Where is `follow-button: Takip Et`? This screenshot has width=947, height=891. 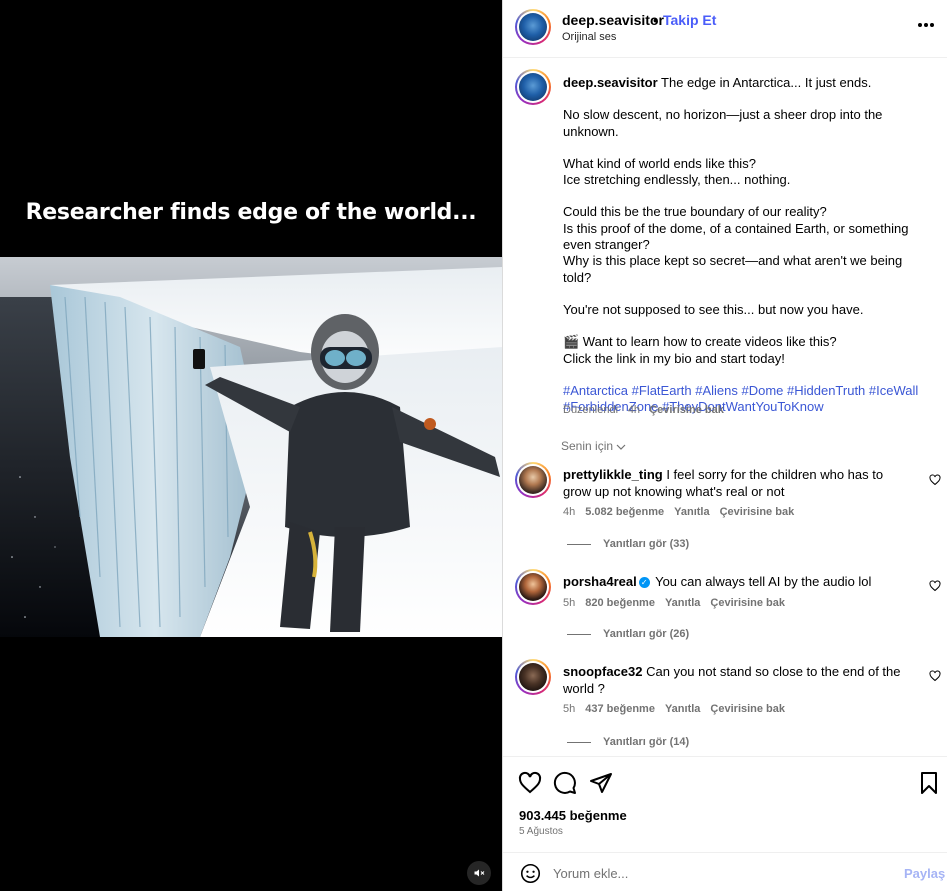 follow-button: Takip Et is located at coordinates (689, 20).